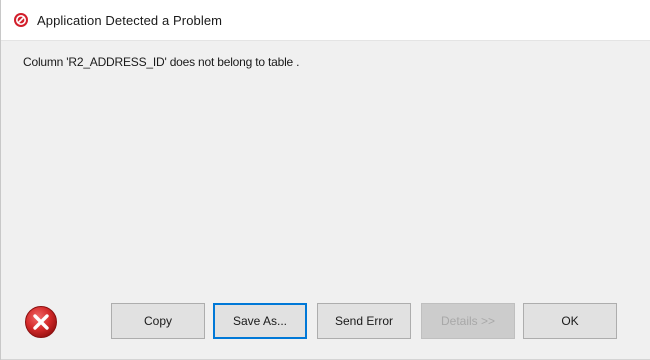  I want to click on copy-button: Copy, so click(158, 321).